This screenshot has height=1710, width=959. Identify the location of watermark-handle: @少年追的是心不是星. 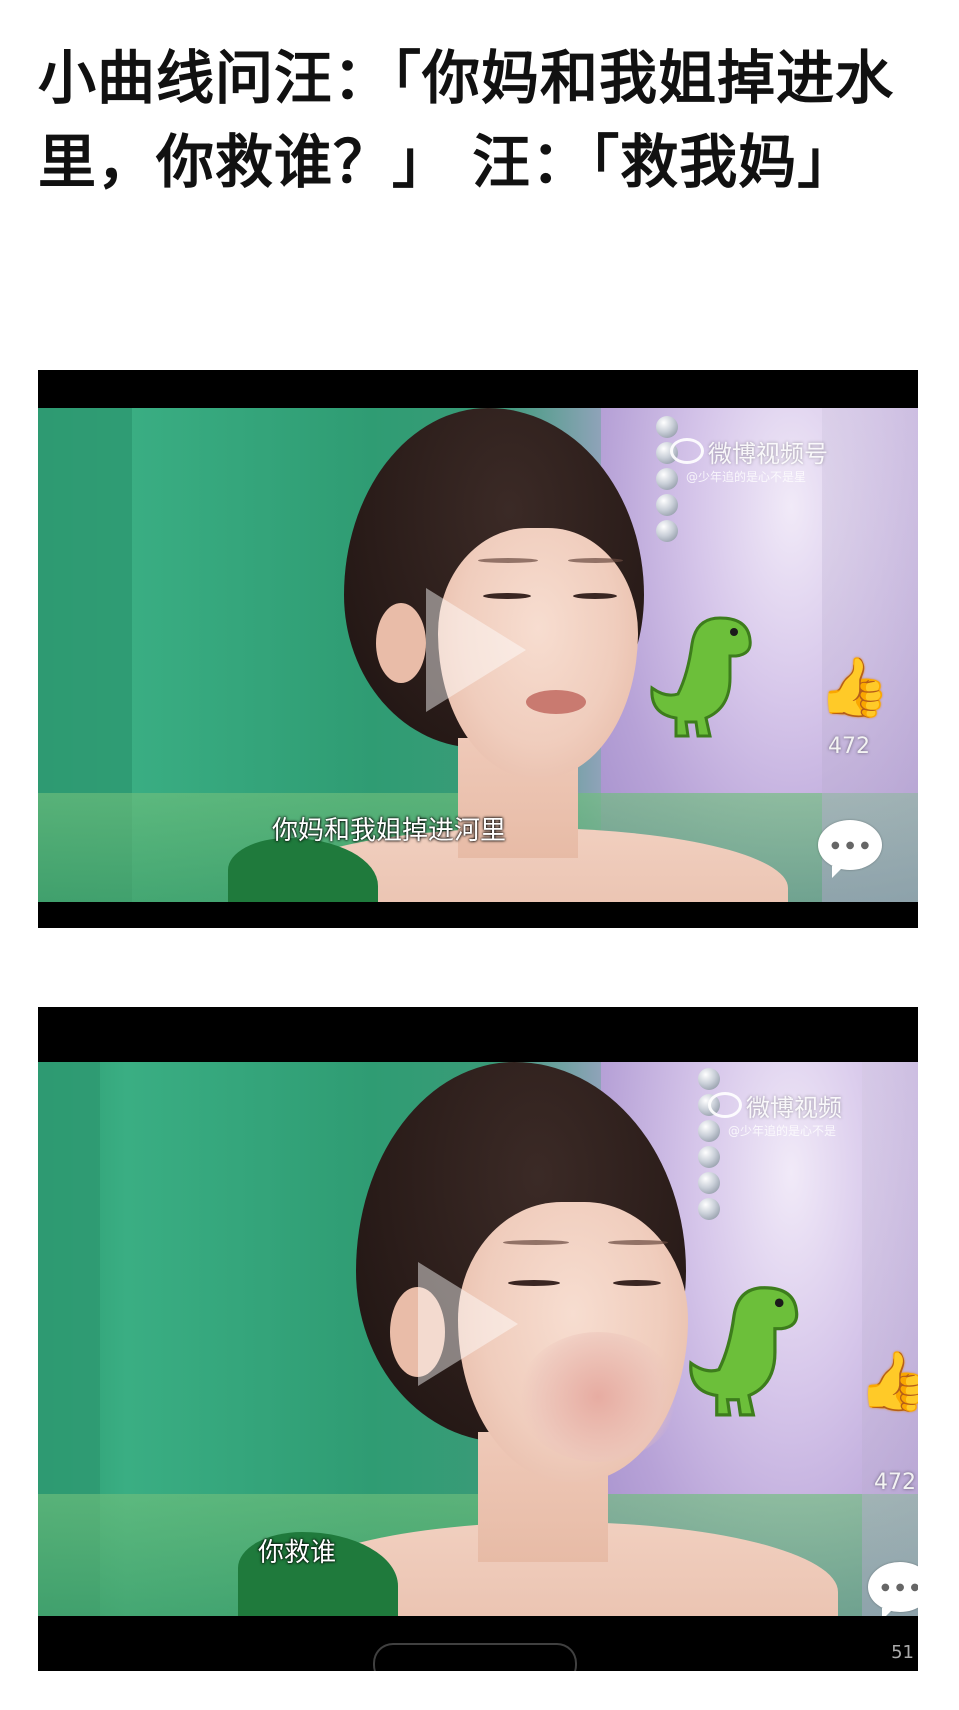
(746, 477).